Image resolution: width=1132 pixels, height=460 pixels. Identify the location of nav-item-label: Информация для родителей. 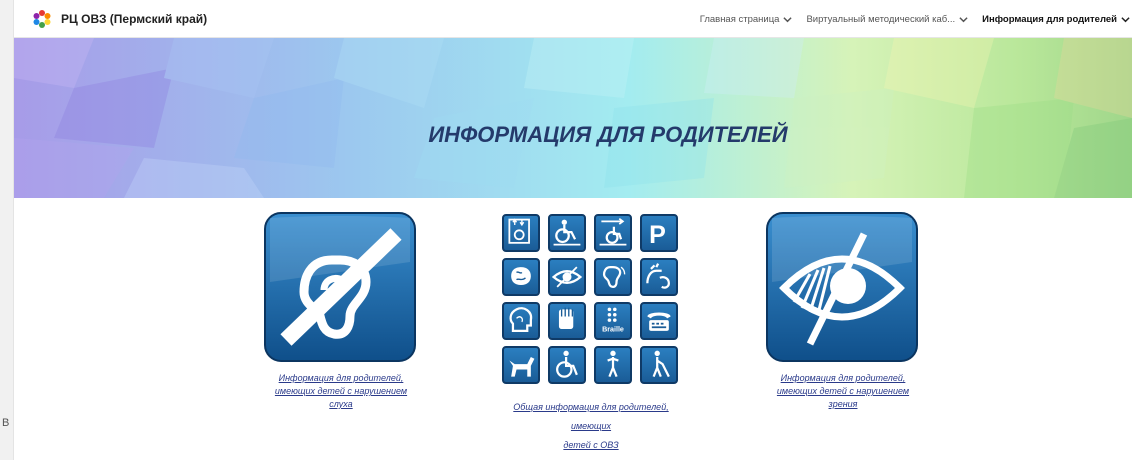
(1049, 19).